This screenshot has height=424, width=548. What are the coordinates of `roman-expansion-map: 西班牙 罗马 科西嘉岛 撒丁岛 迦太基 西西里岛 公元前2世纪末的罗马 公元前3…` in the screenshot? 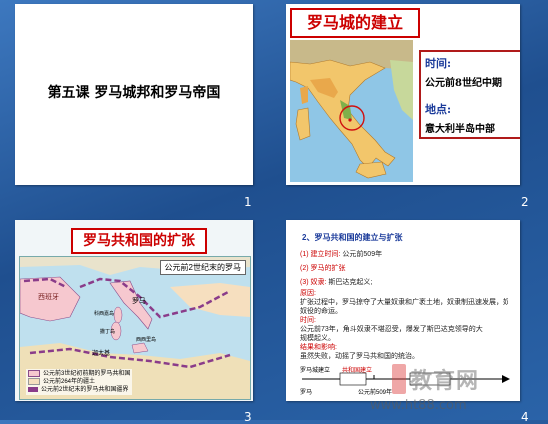 It's located at (135, 328).